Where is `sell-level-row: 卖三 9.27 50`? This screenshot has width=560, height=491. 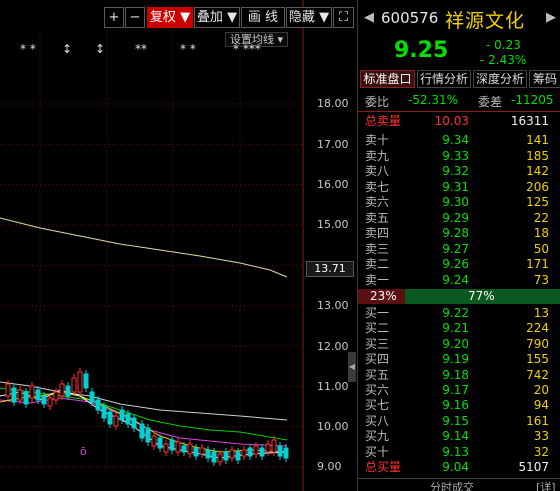
sell-level-row: 卖三 9.27 50 is located at coordinates (459, 249).